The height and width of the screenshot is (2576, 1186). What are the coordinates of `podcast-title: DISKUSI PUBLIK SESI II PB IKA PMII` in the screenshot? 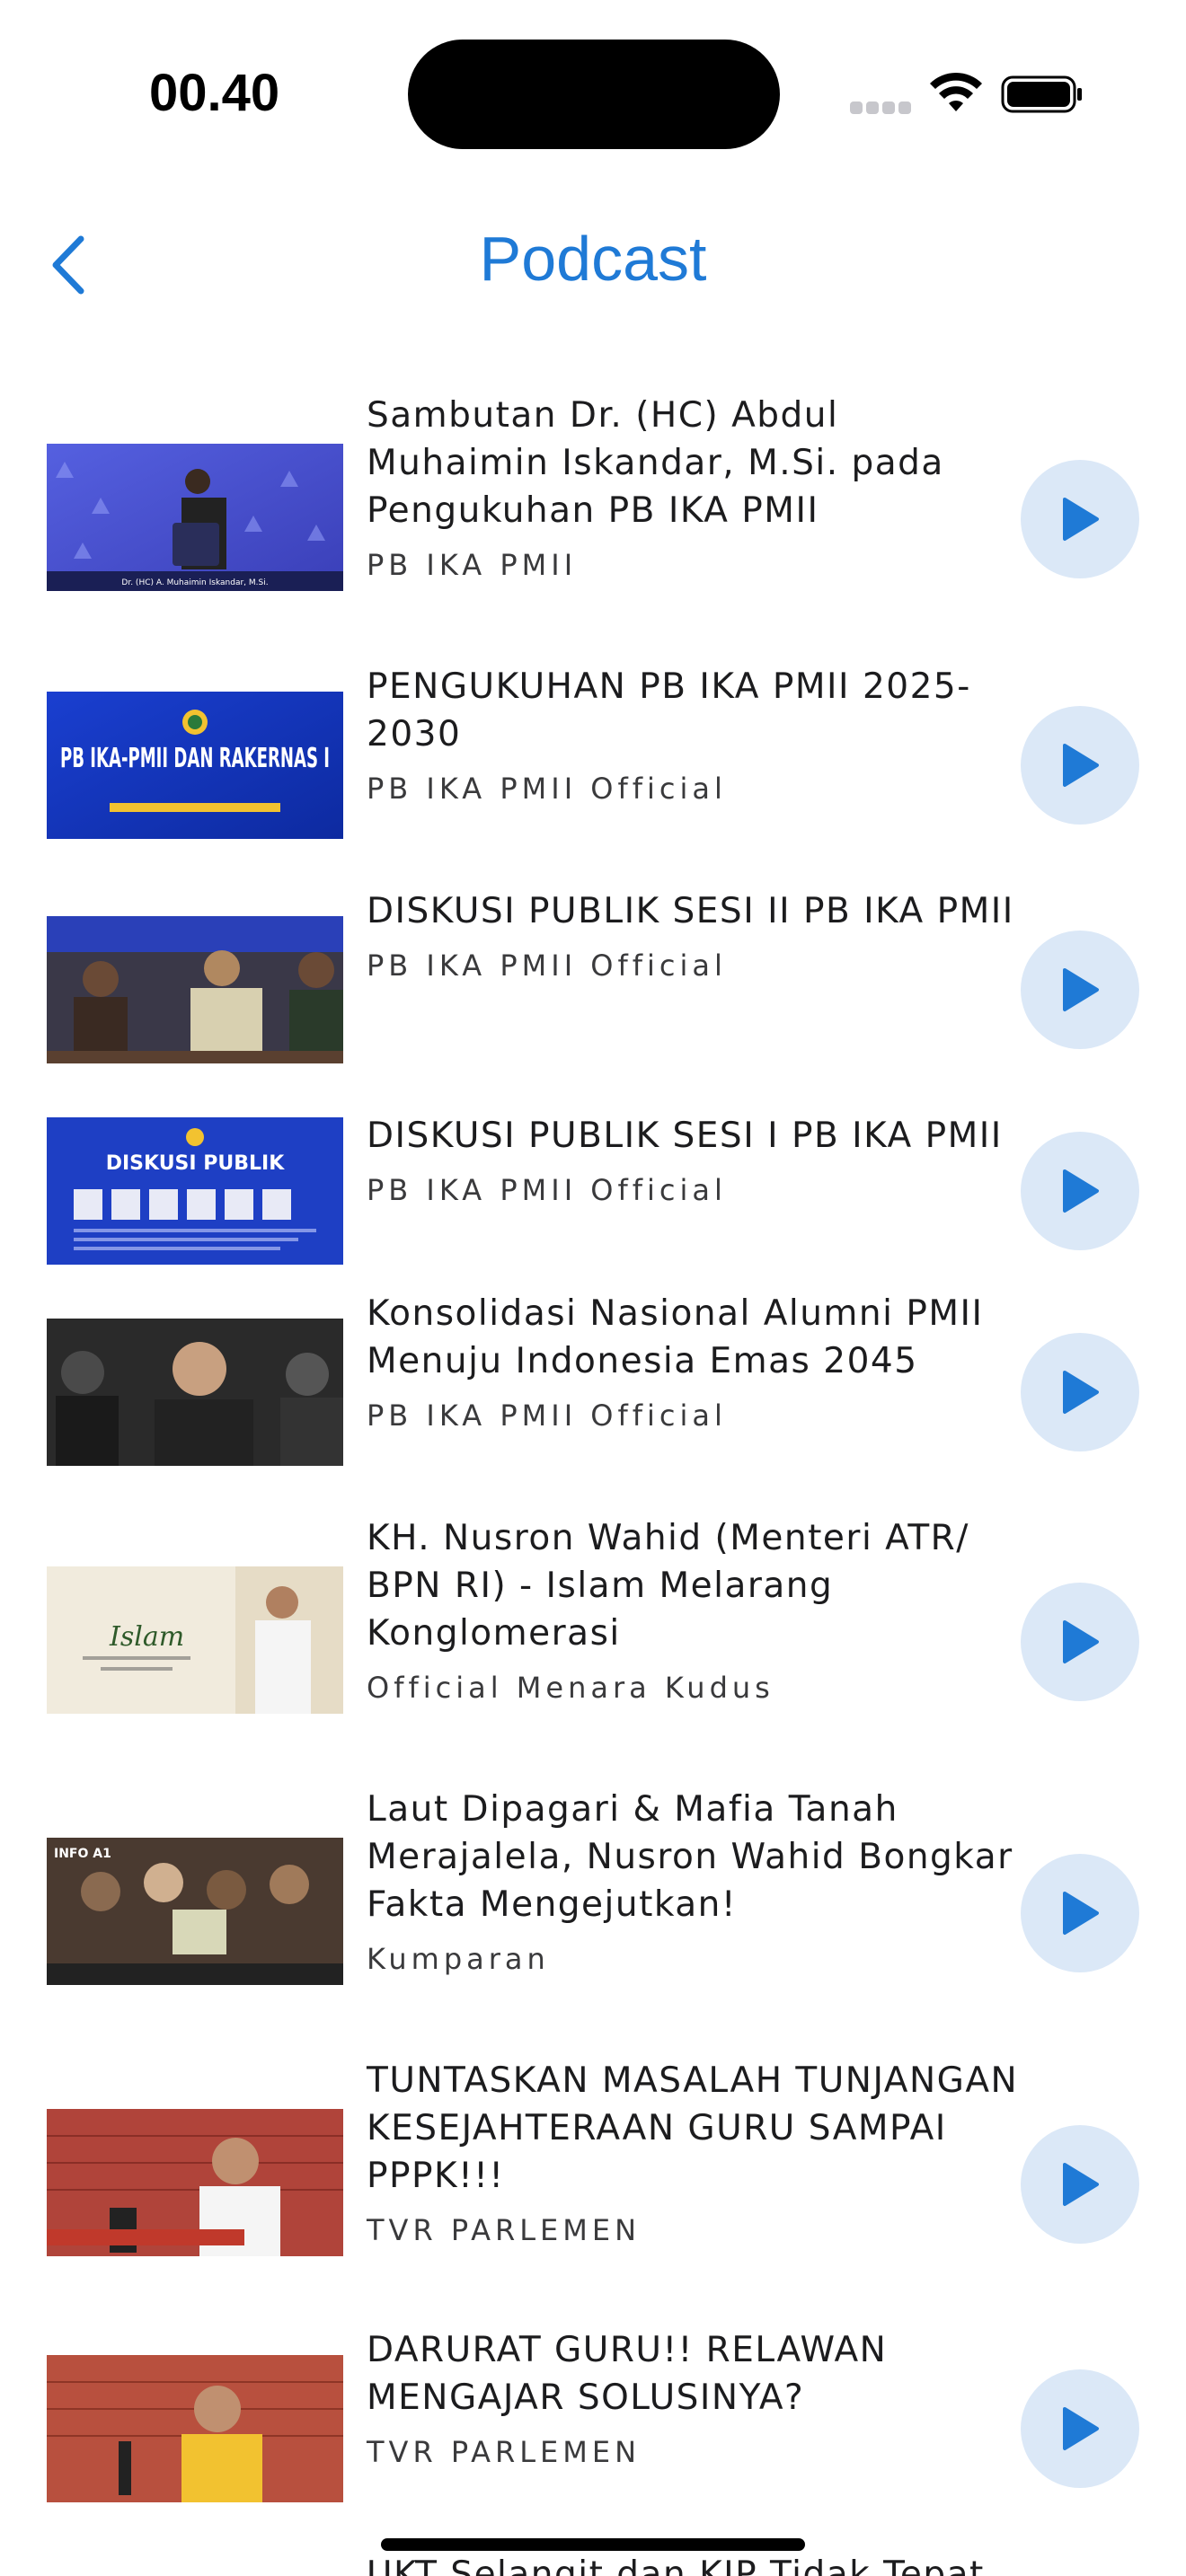 It's located at (690, 911).